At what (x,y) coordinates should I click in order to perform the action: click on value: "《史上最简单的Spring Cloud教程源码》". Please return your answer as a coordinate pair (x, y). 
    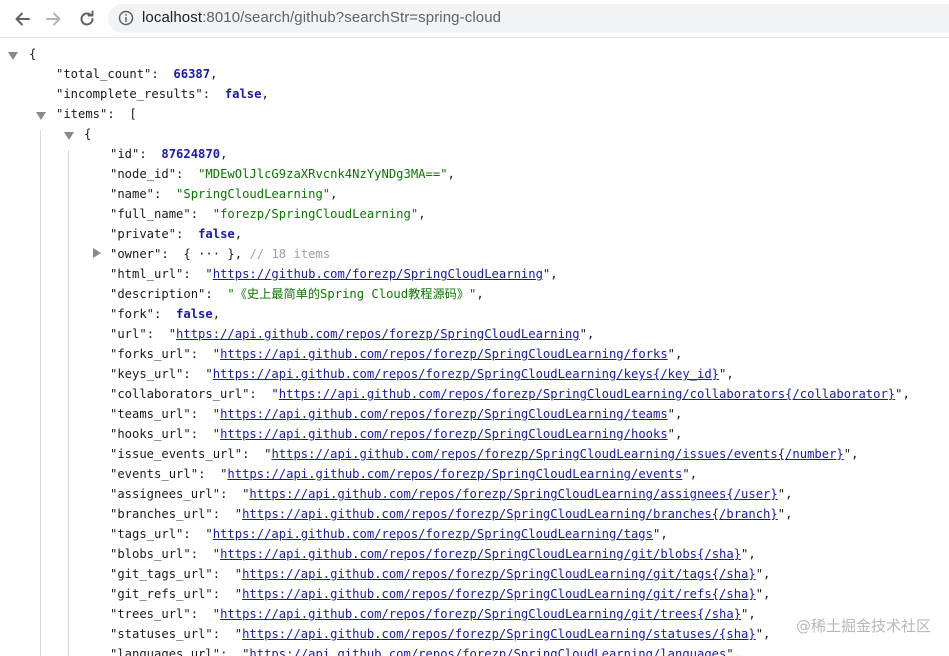
    Looking at the image, I should click on (352, 294).